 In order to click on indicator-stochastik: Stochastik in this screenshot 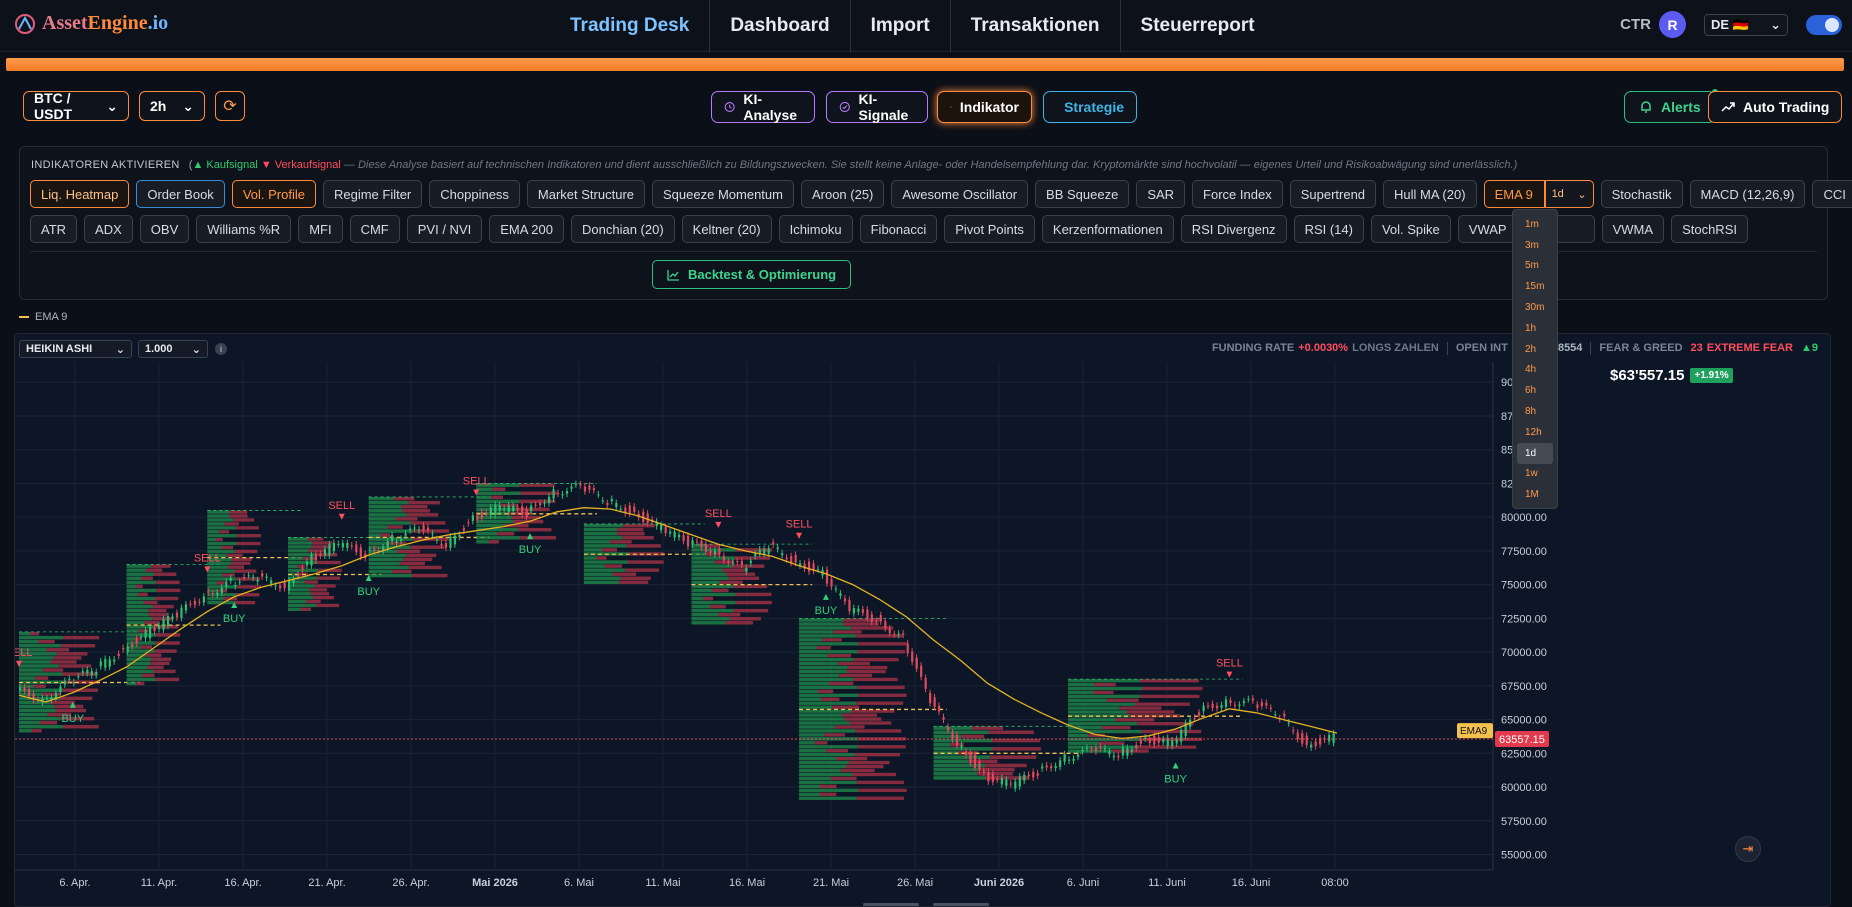, I will do `click(1641, 194)`.